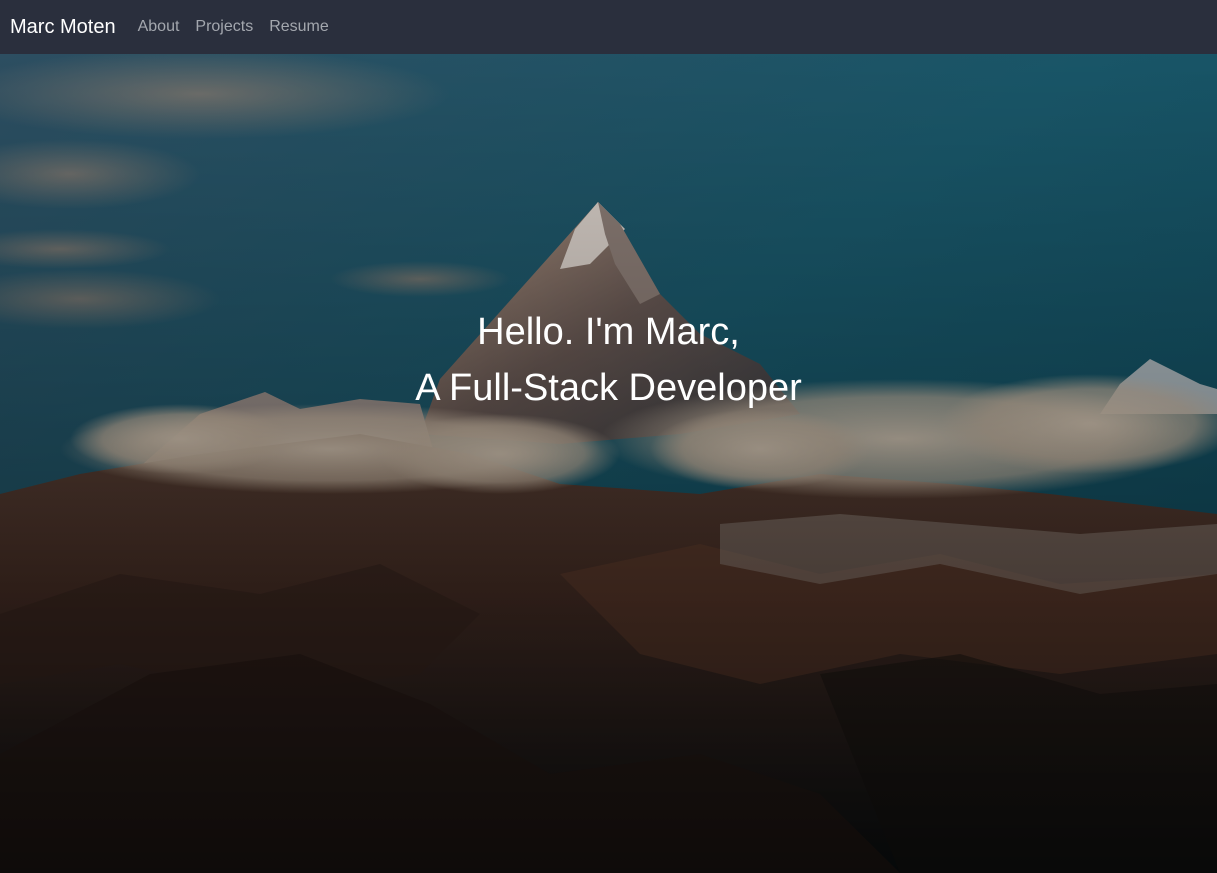  What do you see at coordinates (224, 27) in the screenshot?
I see `nav-link-projects: Projects` at bounding box center [224, 27].